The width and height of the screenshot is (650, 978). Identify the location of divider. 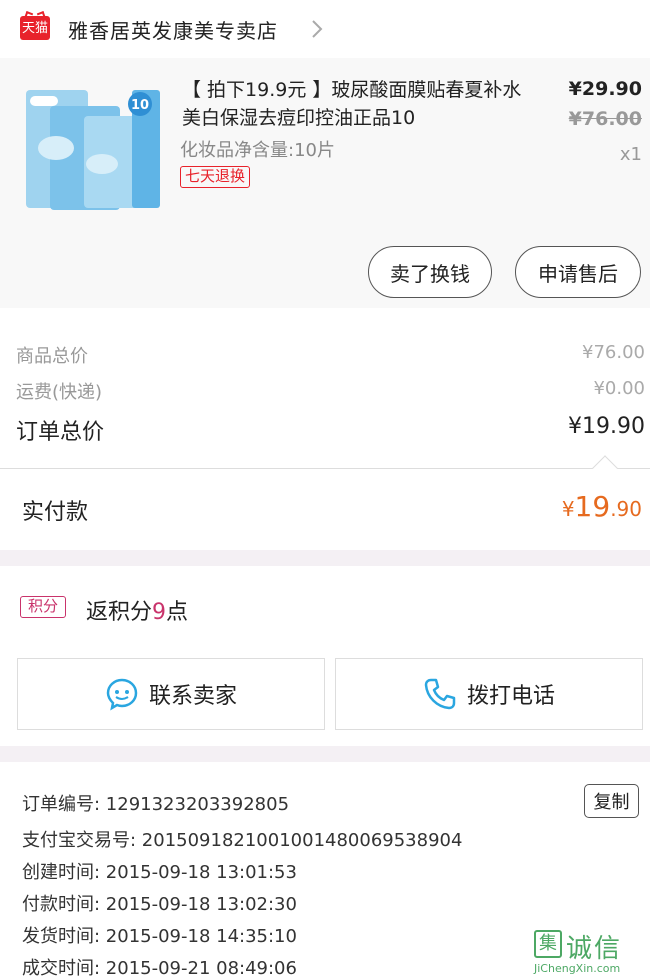
(325, 468).